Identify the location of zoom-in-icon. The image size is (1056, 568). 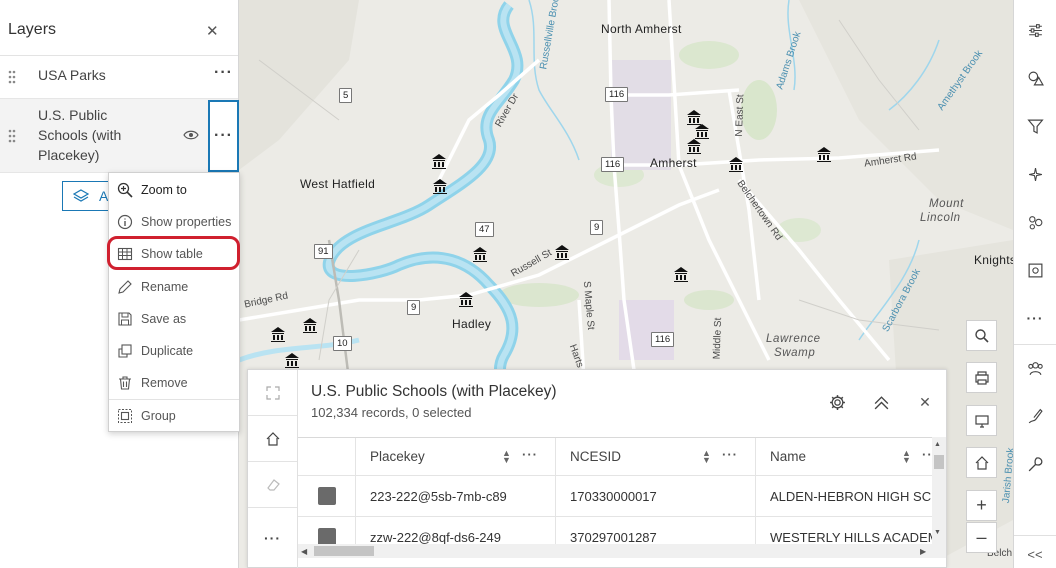
(125, 190).